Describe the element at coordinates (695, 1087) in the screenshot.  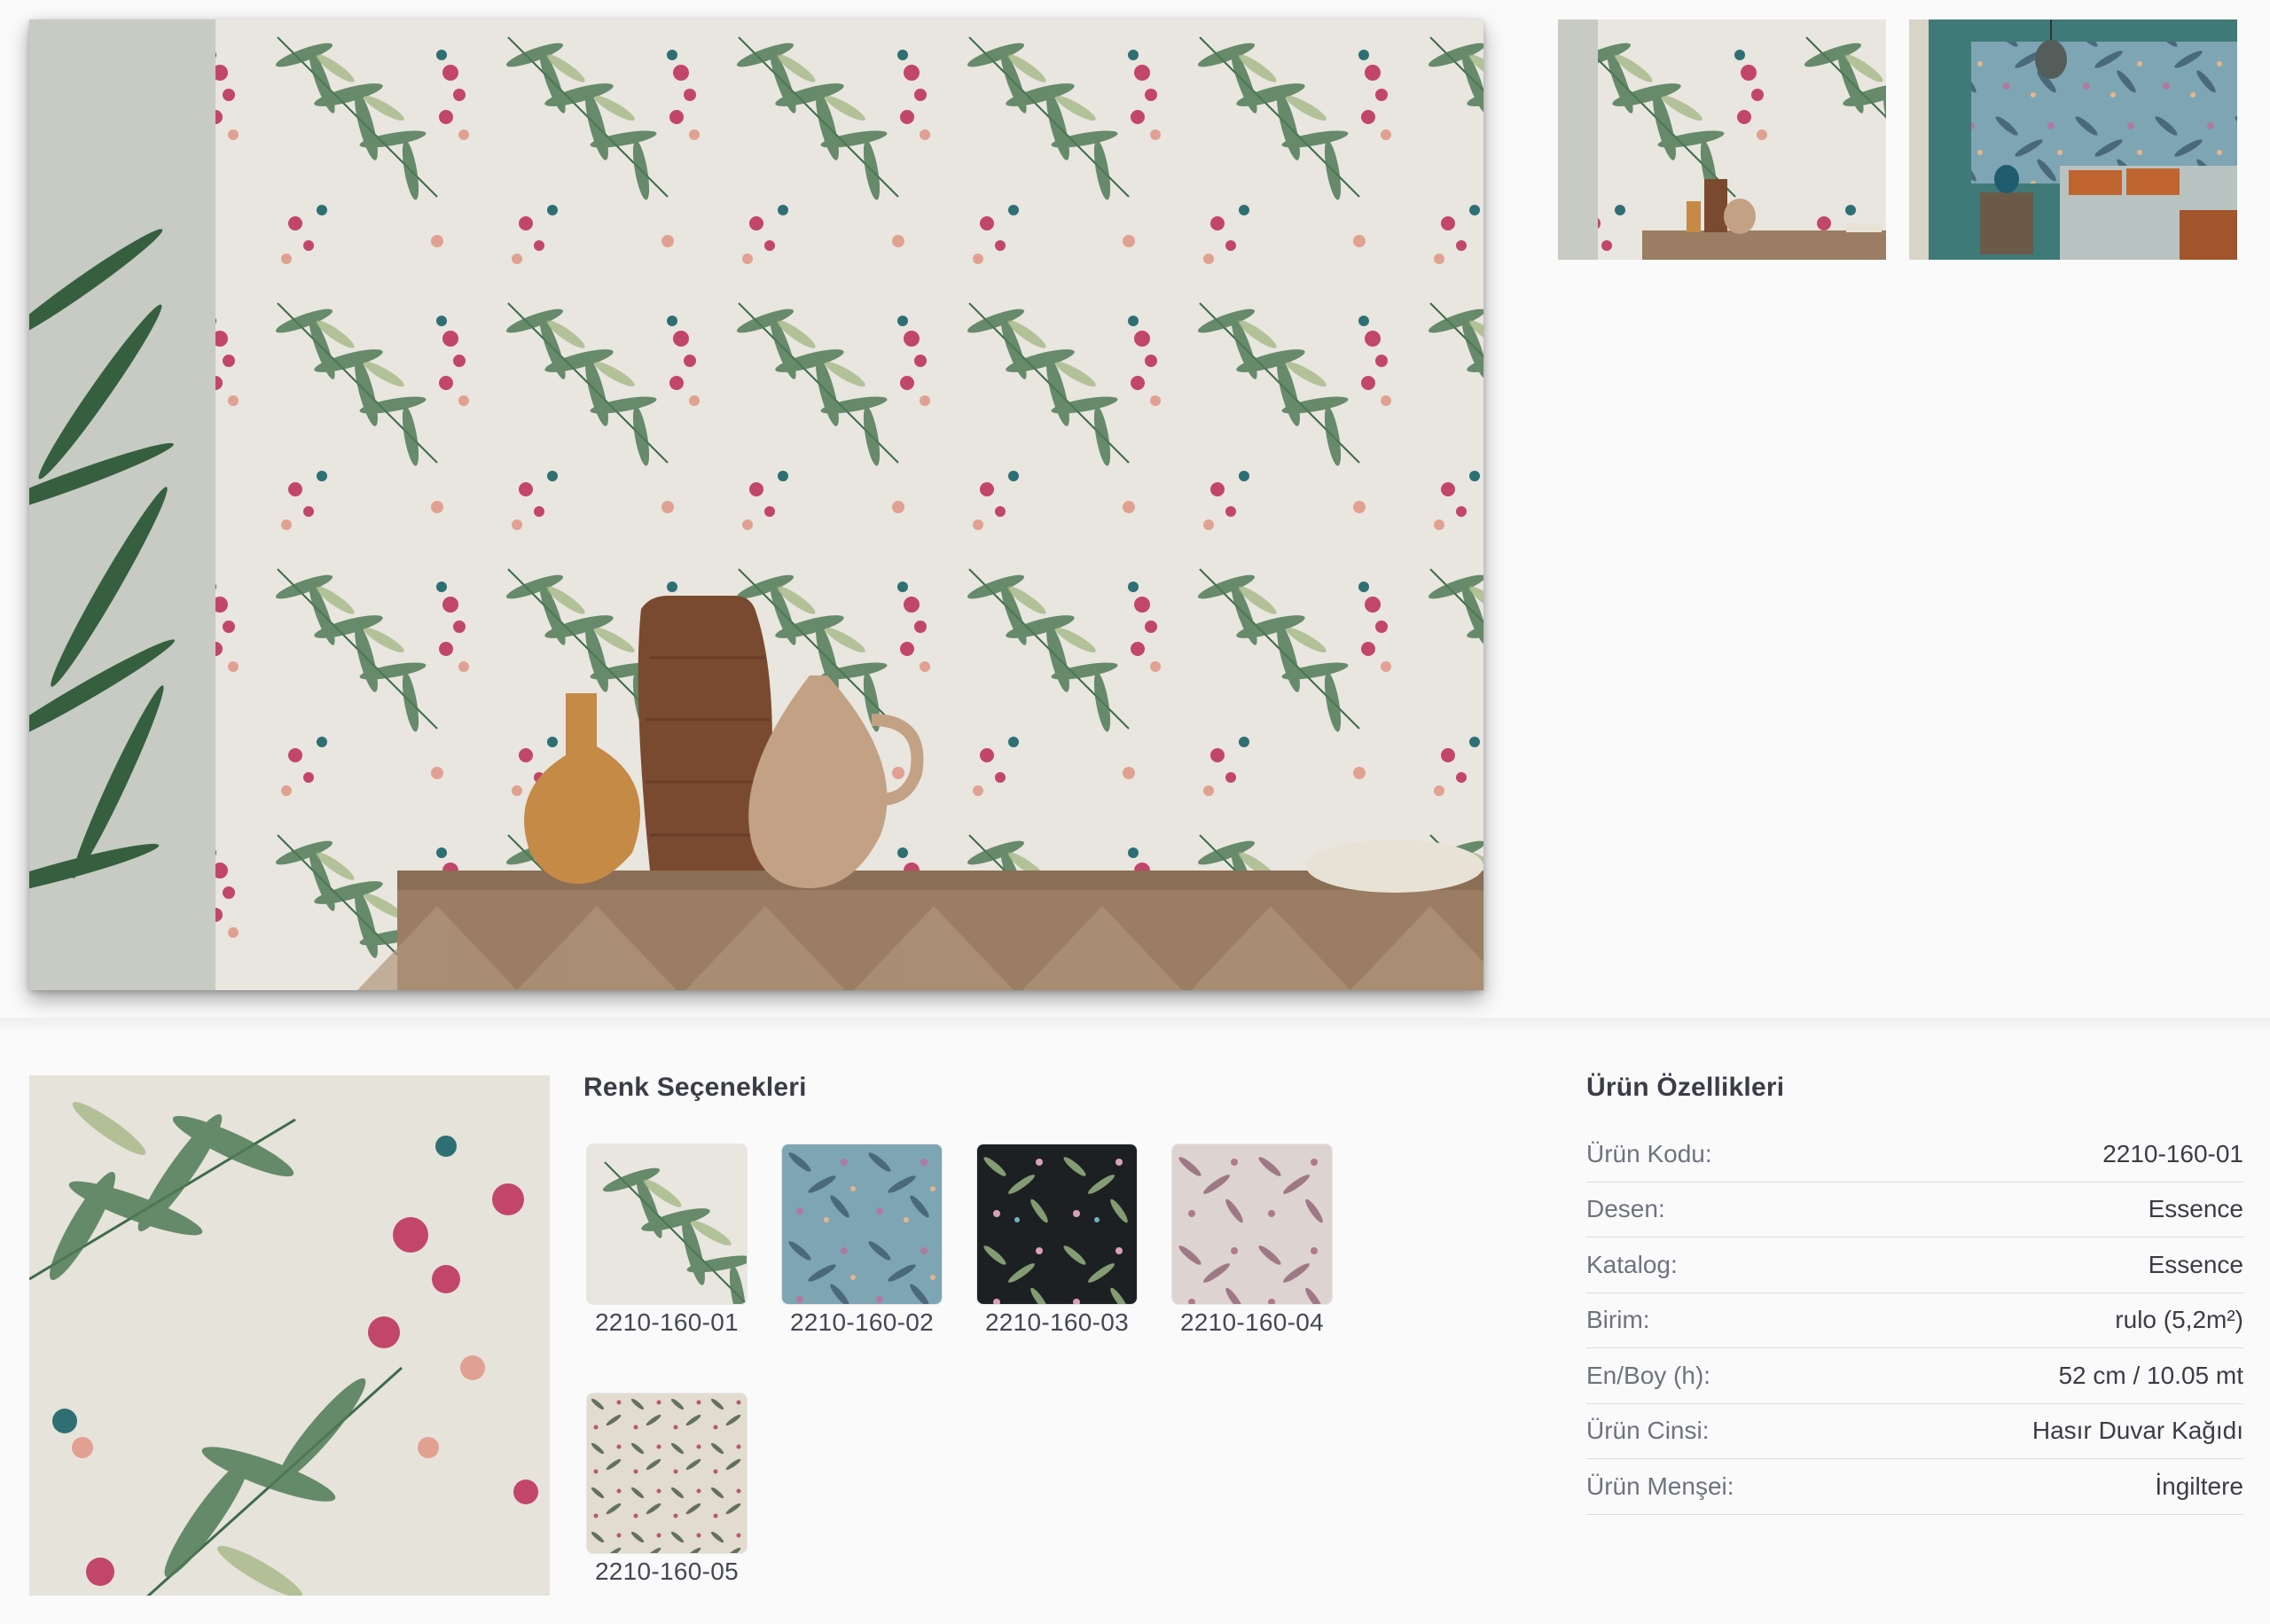
I see `color-options-title: Renk Seçenekleri` at that location.